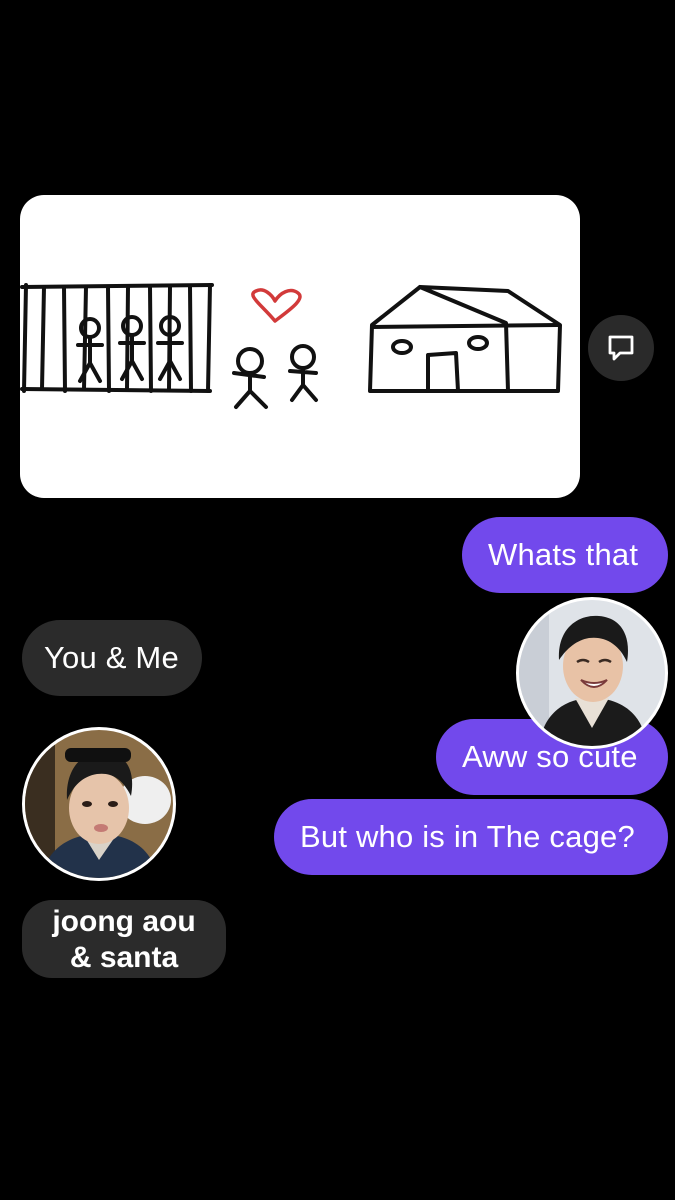 This screenshot has height=1200, width=675. What do you see at coordinates (276, 305) in the screenshot?
I see `heart-icon` at bounding box center [276, 305].